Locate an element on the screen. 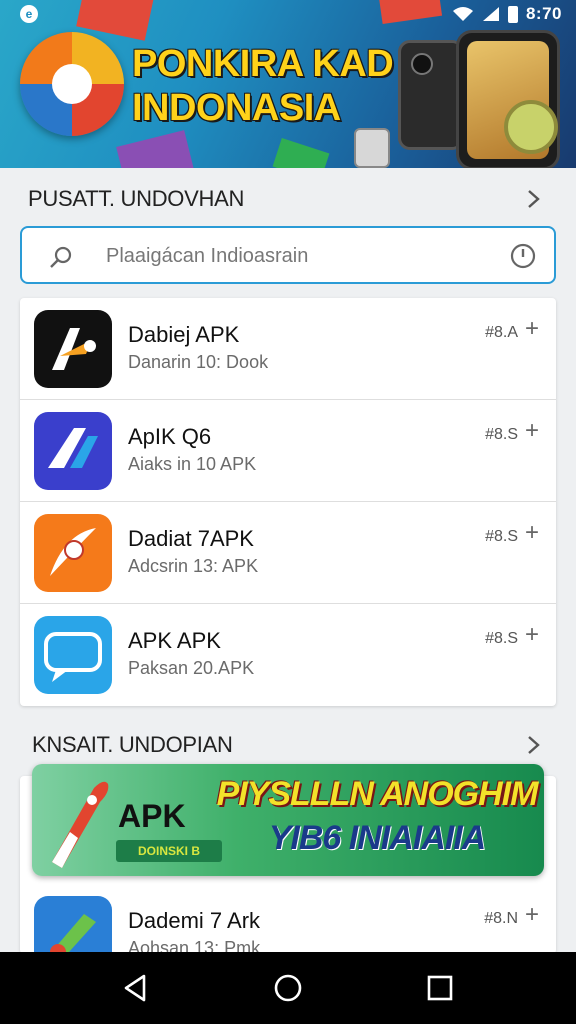 The width and height of the screenshot is (576, 1024). search-bar is located at coordinates (288, 255).